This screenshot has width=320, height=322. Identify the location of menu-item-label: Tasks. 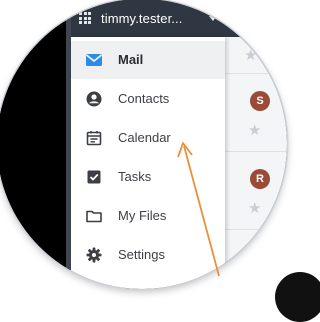
(135, 176).